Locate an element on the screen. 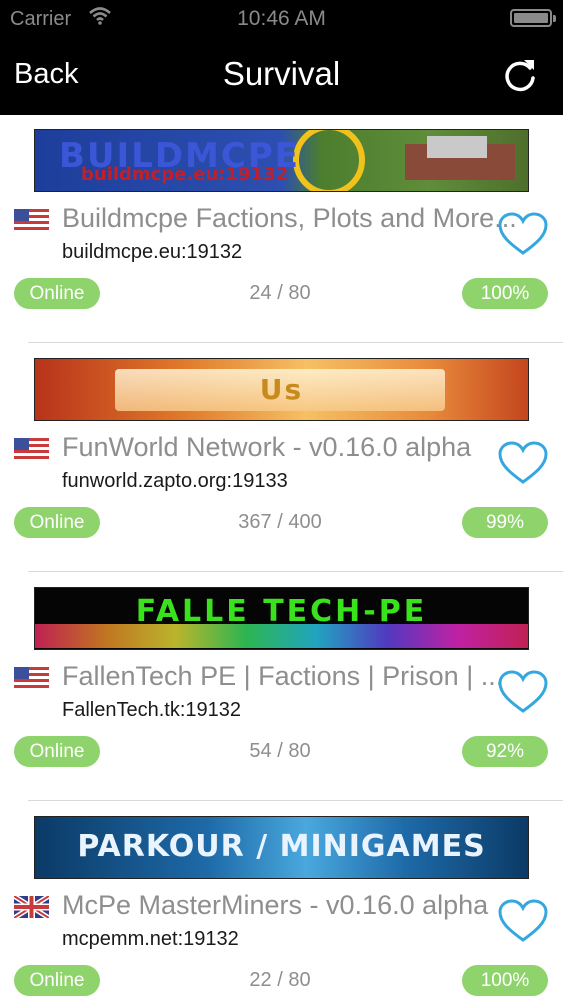 The width and height of the screenshot is (563, 1000). refresh-icon is located at coordinates (520, 75).